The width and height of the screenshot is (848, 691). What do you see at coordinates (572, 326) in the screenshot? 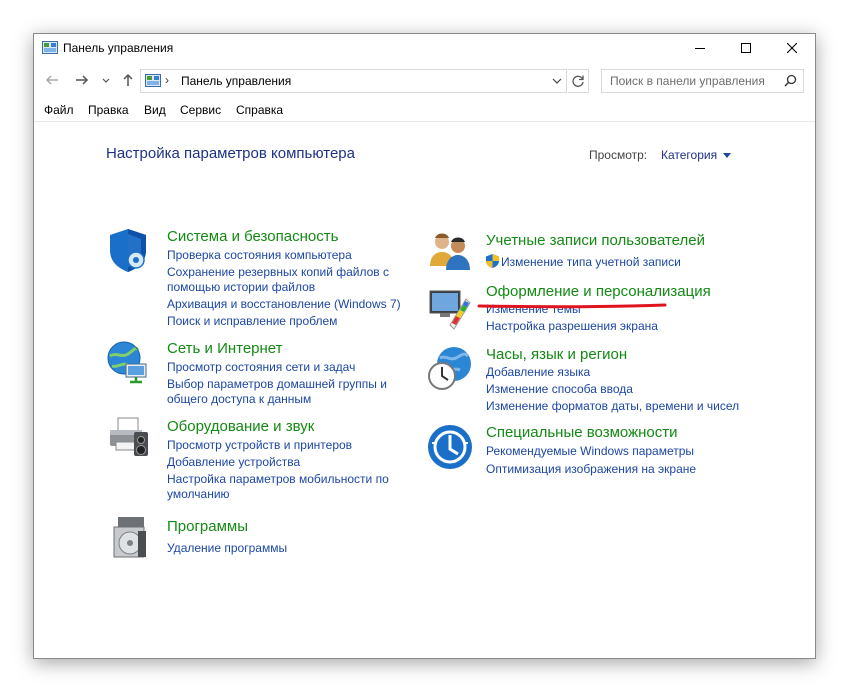
I see `link-screen-resolution: Настройка разрешения экрана` at bounding box center [572, 326].